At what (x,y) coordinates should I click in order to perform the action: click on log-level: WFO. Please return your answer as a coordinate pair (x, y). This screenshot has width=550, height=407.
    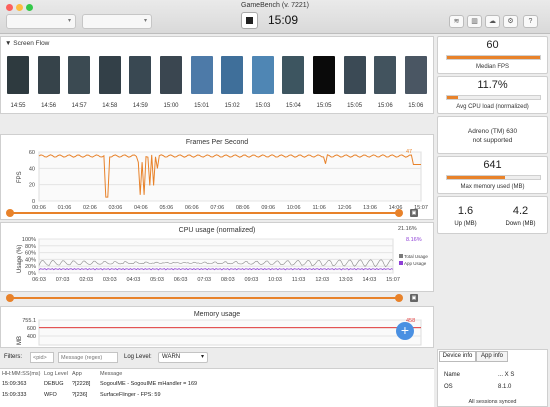
    Looking at the image, I should click on (50, 395).